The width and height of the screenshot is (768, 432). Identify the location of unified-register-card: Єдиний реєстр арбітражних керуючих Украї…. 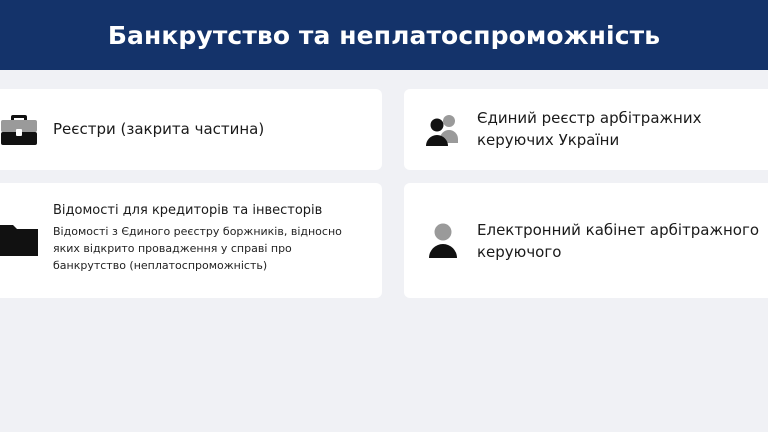
(586, 129).